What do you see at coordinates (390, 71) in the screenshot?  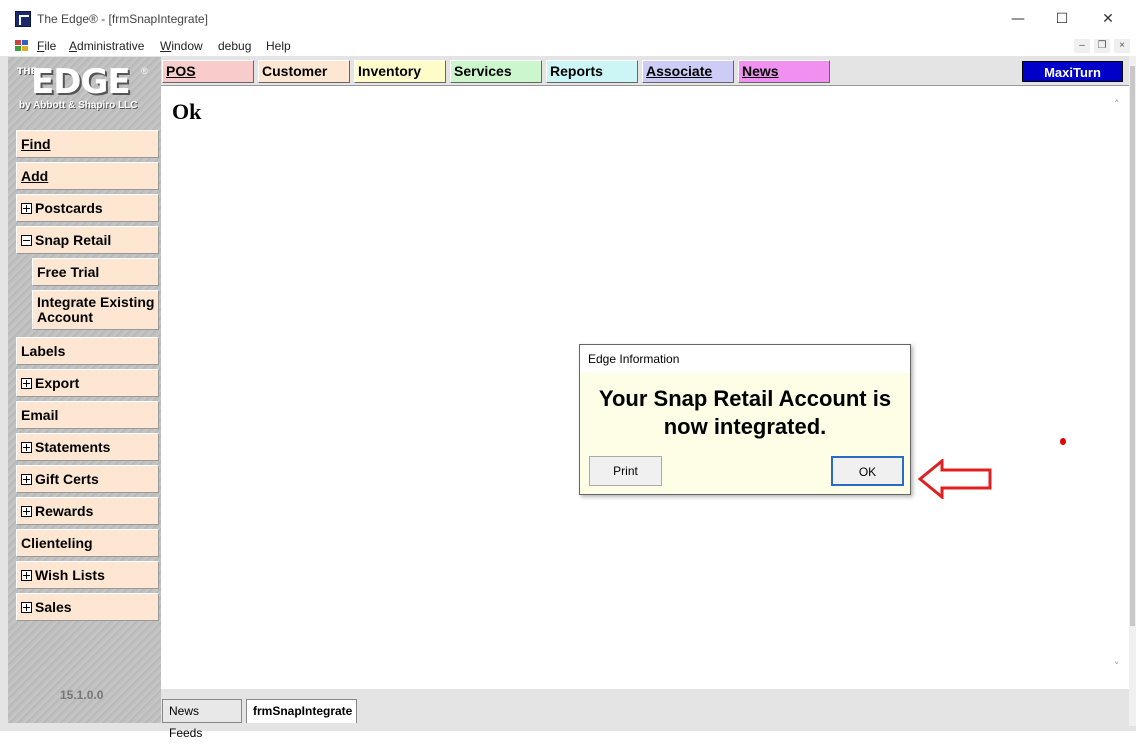 I see `tab-label: Inventory` at bounding box center [390, 71].